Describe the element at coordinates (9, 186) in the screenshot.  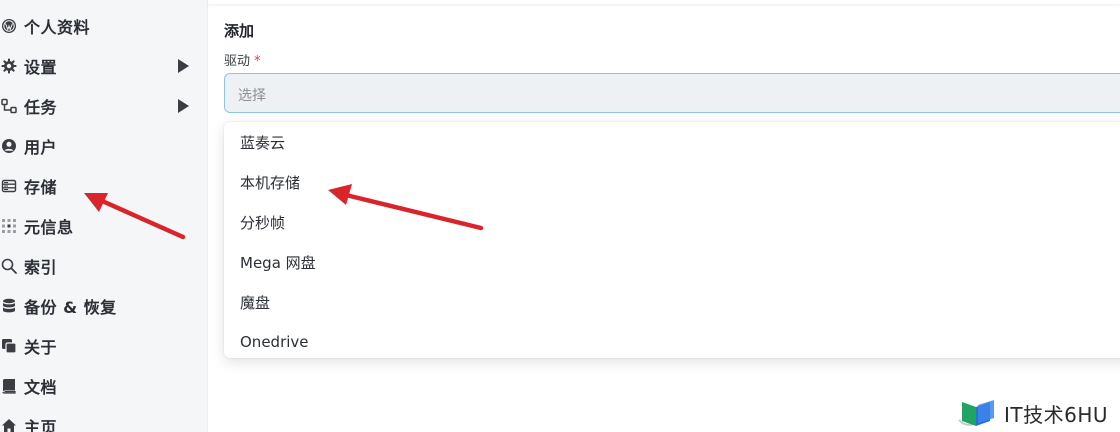
I see `storage-icon` at that location.